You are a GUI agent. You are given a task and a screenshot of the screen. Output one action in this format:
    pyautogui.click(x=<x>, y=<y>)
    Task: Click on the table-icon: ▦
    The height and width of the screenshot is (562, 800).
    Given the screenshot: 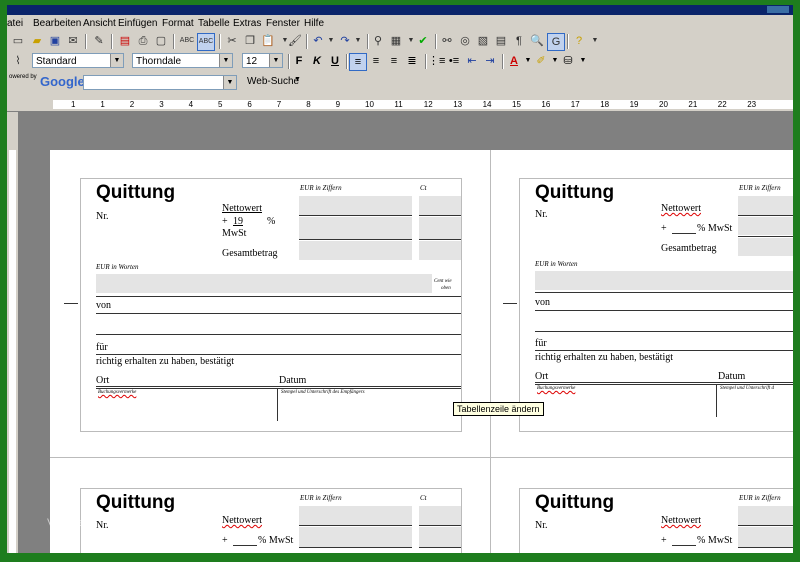 What is the action you would take?
    pyautogui.click(x=396, y=41)
    